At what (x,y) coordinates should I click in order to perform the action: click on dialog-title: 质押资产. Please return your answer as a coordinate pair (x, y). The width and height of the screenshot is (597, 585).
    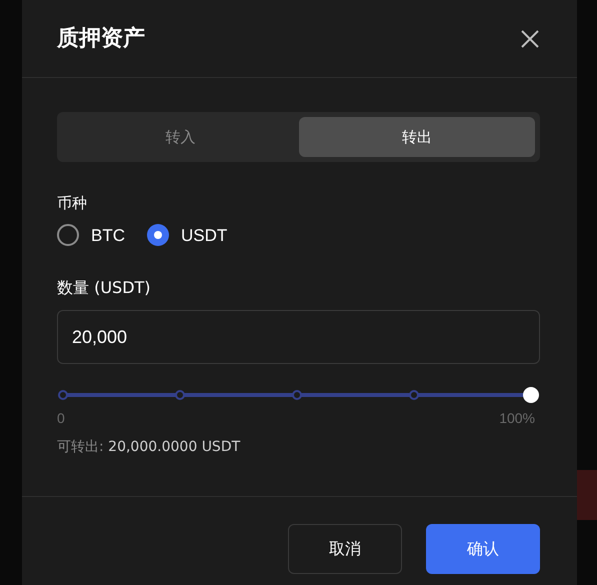
    Looking at the image, I should click on (101, 39).